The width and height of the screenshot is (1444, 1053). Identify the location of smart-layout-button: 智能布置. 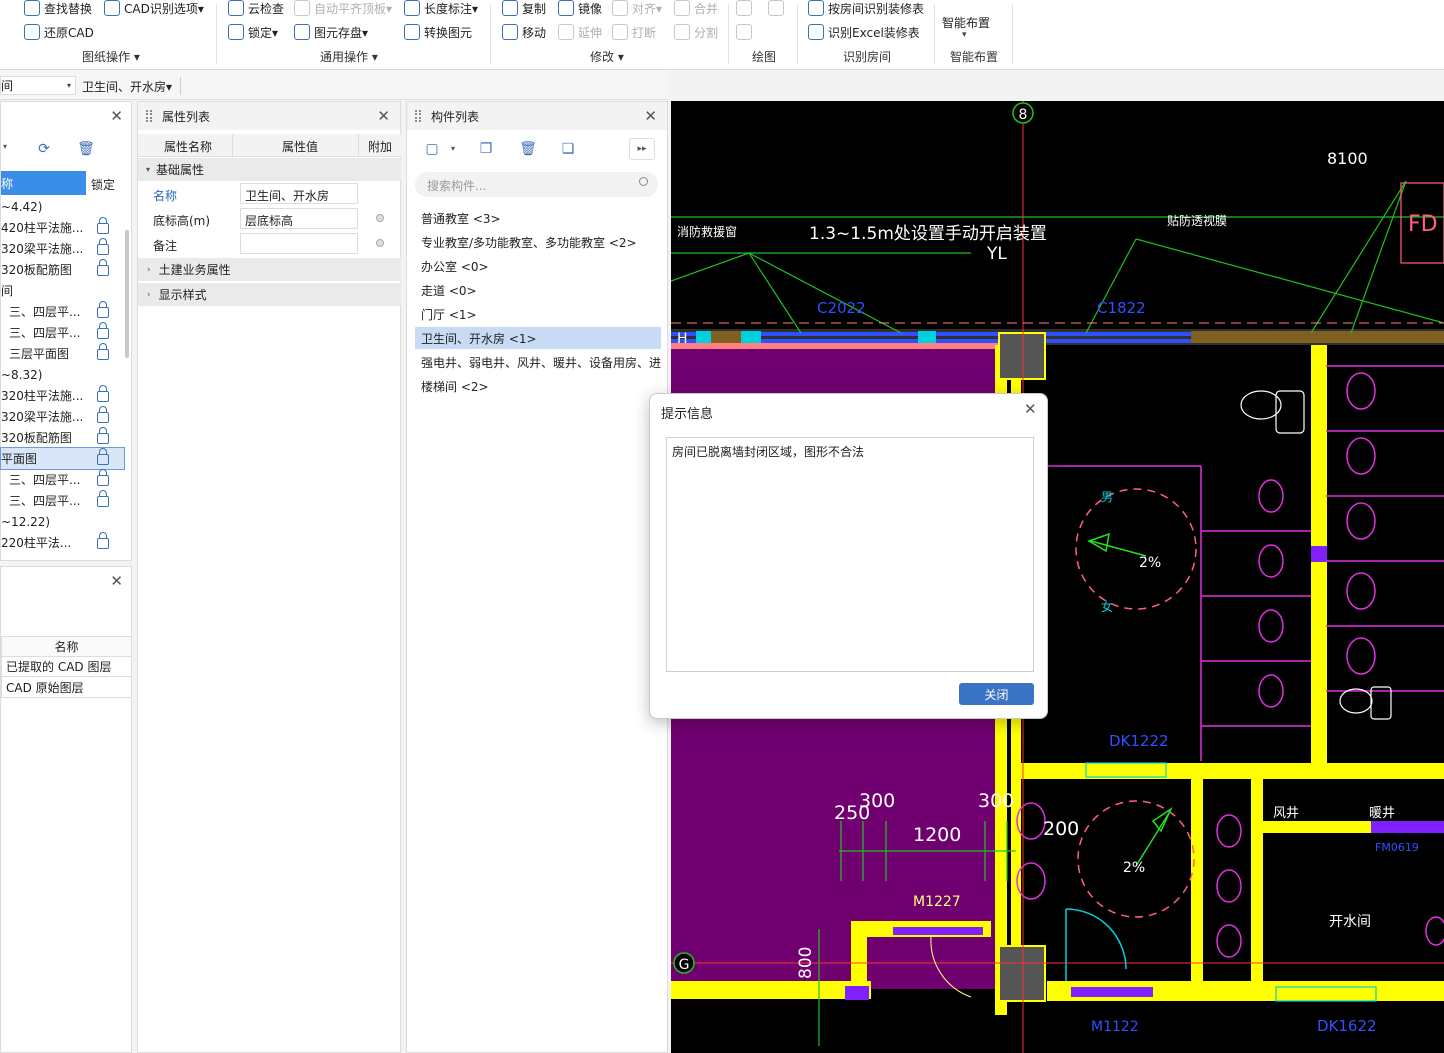
(966, 22).